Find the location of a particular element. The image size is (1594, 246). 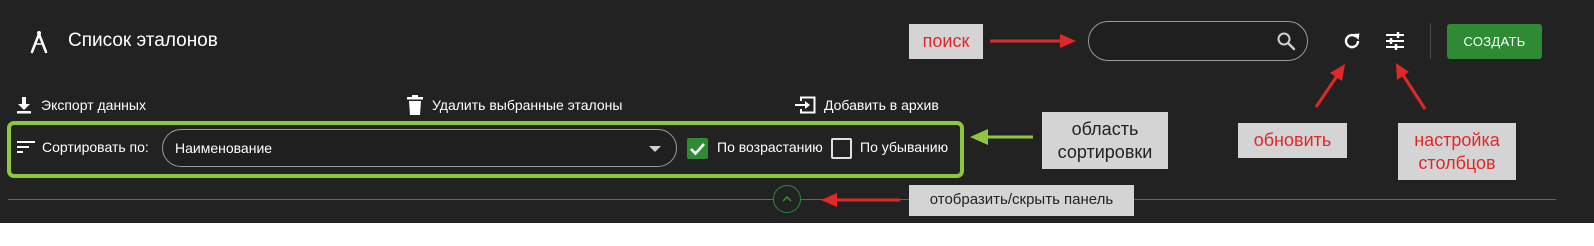

search-icon is located at coordinates (1286, 41).